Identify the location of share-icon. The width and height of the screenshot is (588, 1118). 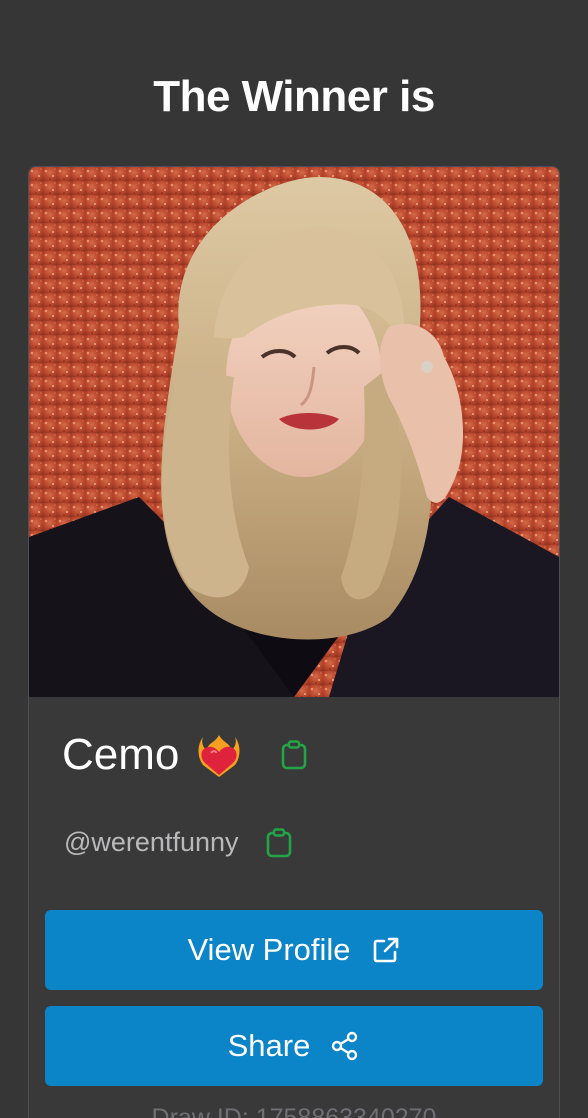
(345, 1046).